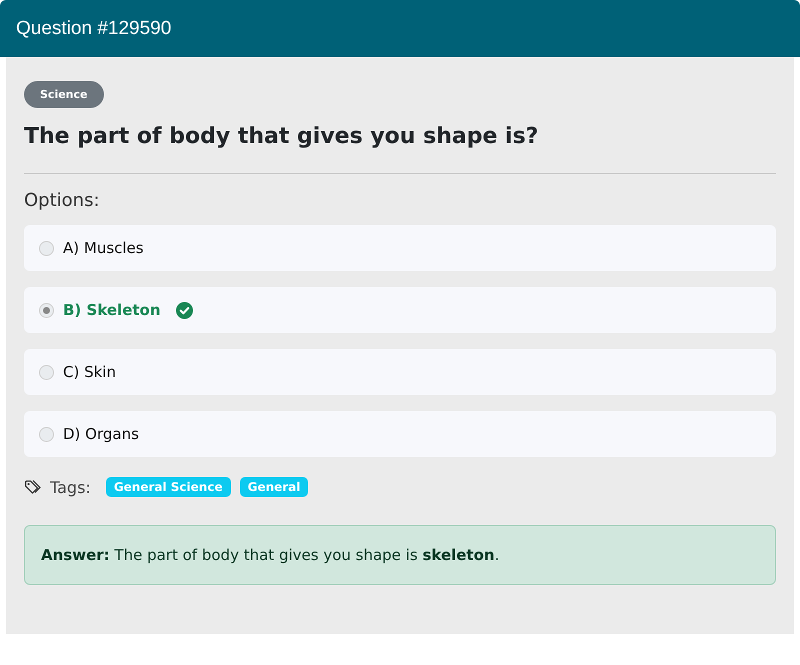  What do you see at coordinates (400, 248) in the screenshot?
I see `option-row: A) Muscles` at bounding box center [400, 248].